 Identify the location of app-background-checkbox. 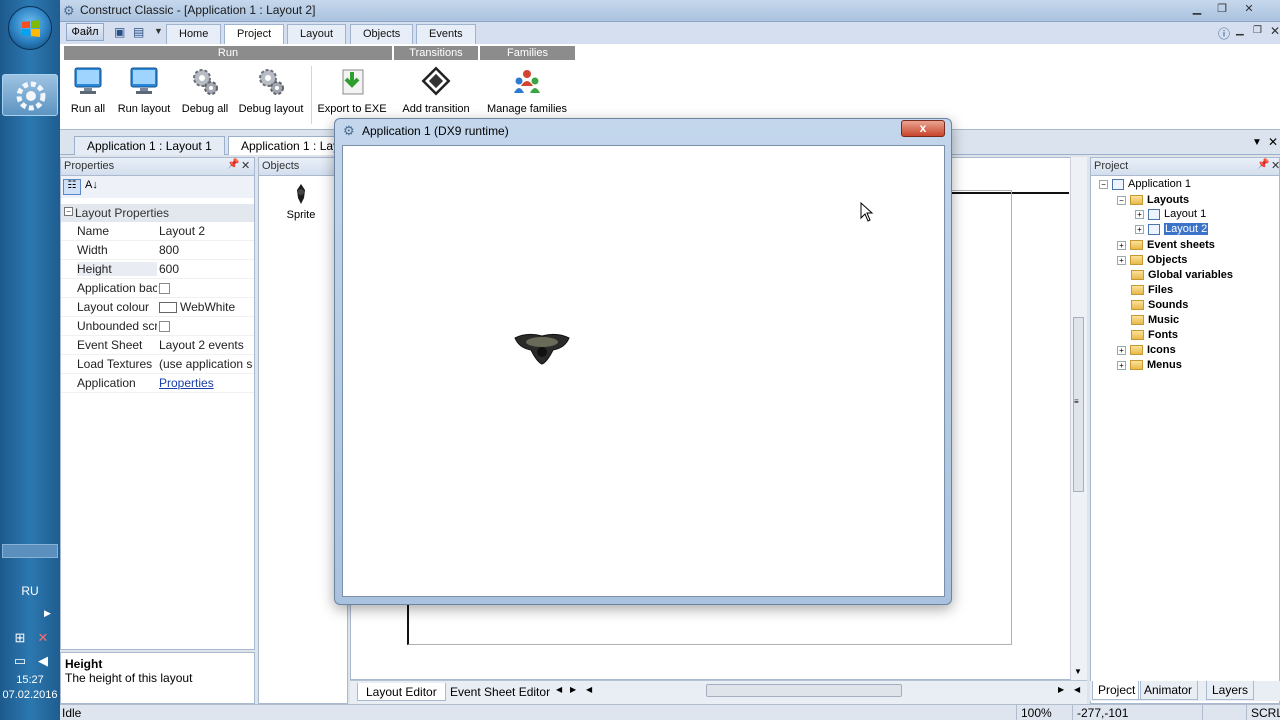
(164, 289).